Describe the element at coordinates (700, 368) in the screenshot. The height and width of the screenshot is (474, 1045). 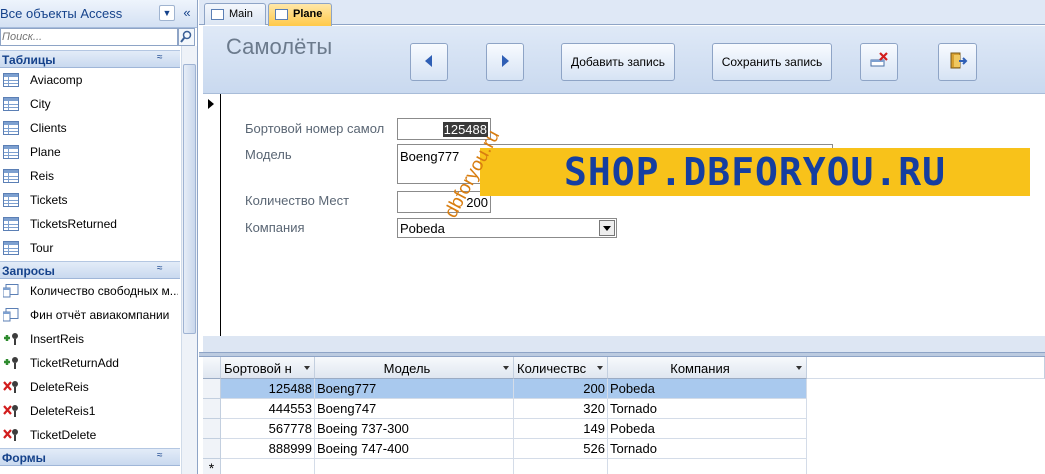
I see `column-header-label: Компания` at that location.